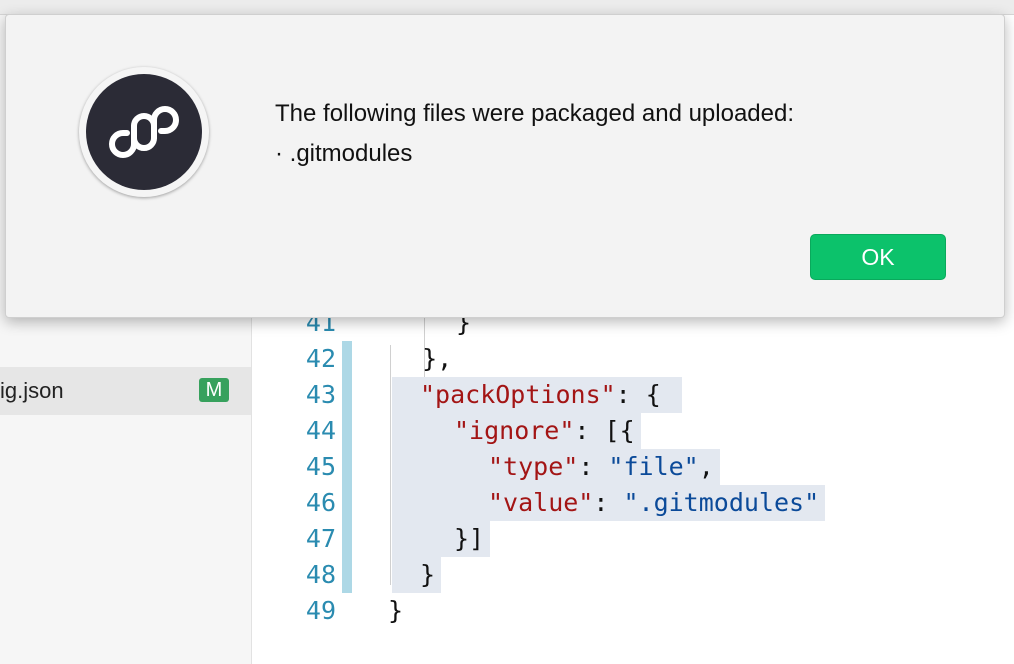 The image size is (1014, 664). I want to click on json-key: "packOptions", so click(518, 394).